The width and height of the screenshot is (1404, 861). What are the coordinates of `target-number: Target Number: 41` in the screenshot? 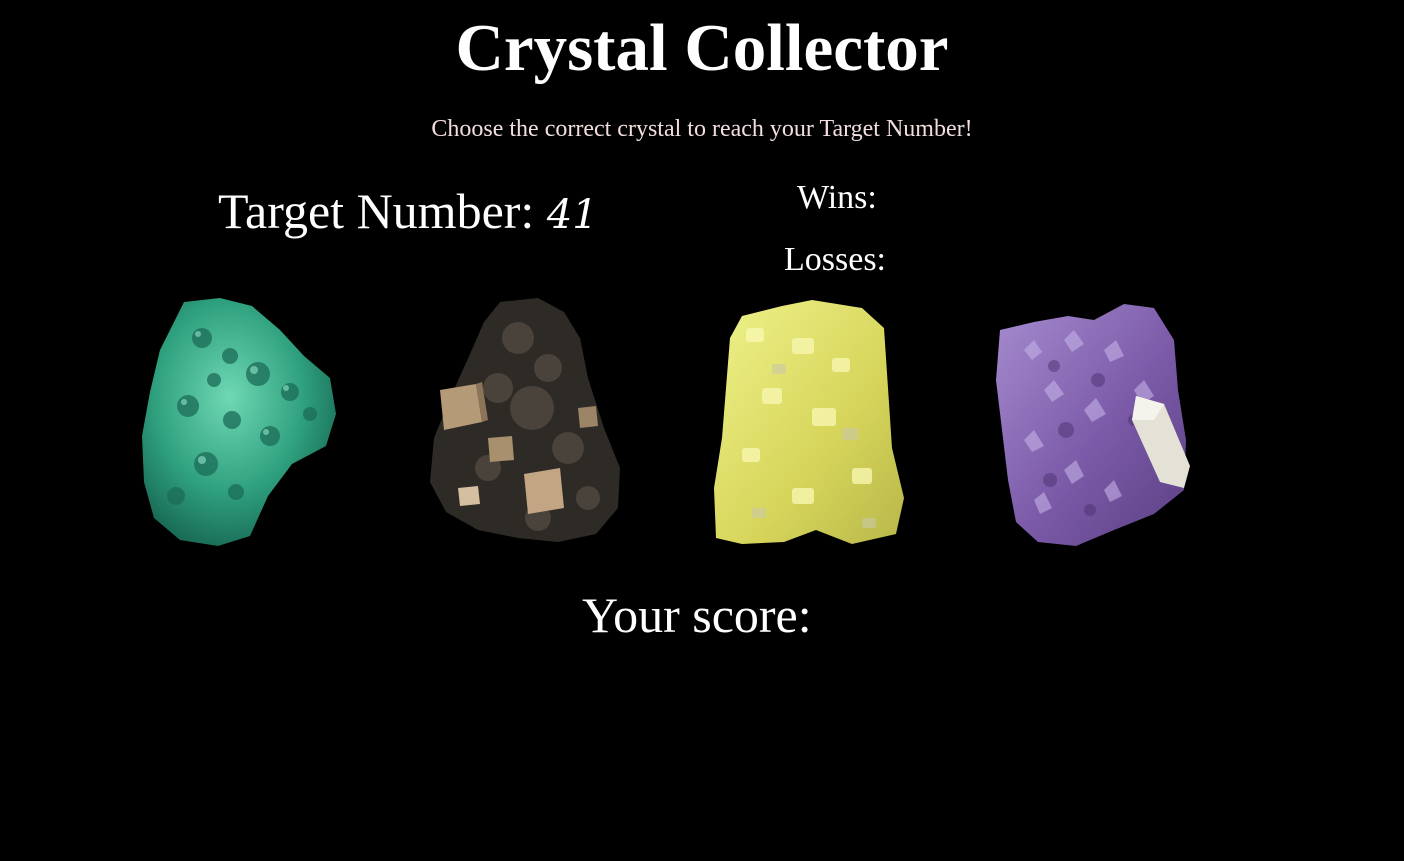 It's located at (408, 213).